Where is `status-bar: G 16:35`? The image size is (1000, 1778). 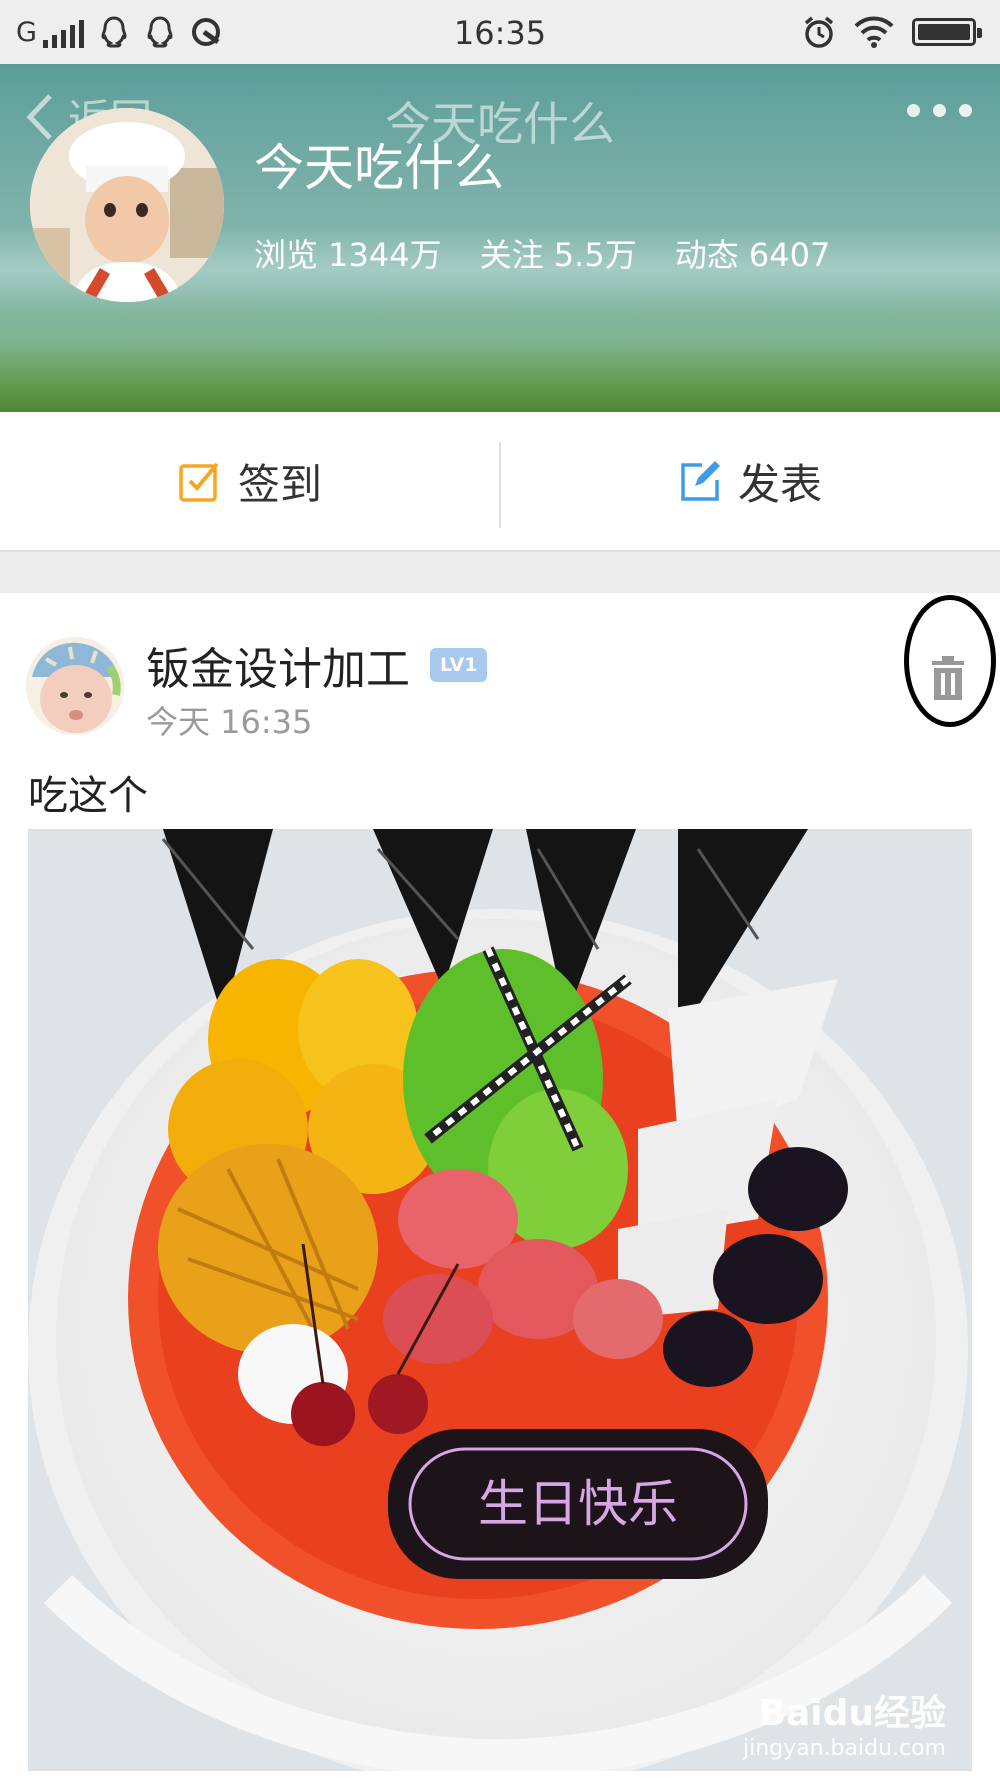
status-bar: G 16:35 is located at coordinates (500, 32).